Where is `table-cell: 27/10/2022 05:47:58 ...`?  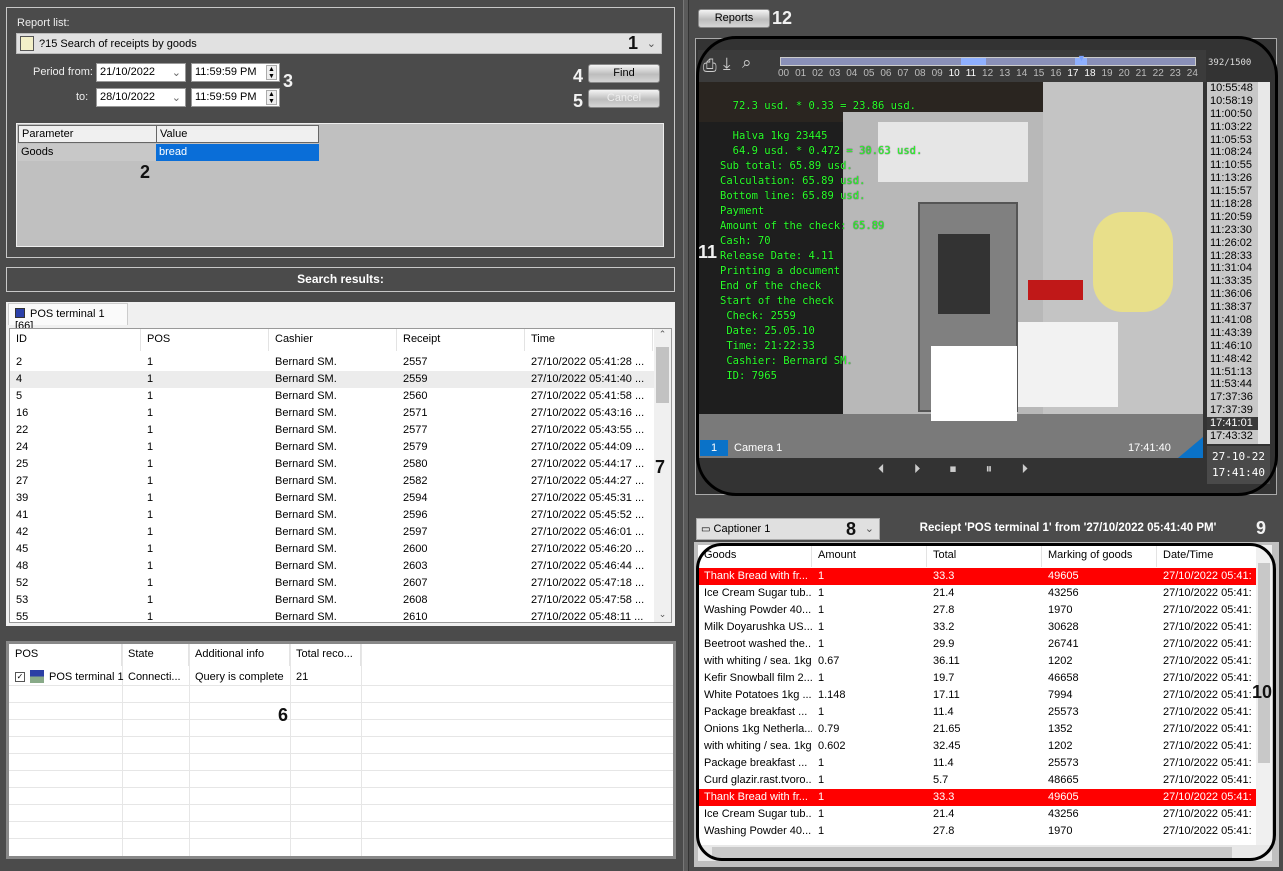 table-cell: 27/10/2022 05:47:58 ... is located at coordinates (588, 600).